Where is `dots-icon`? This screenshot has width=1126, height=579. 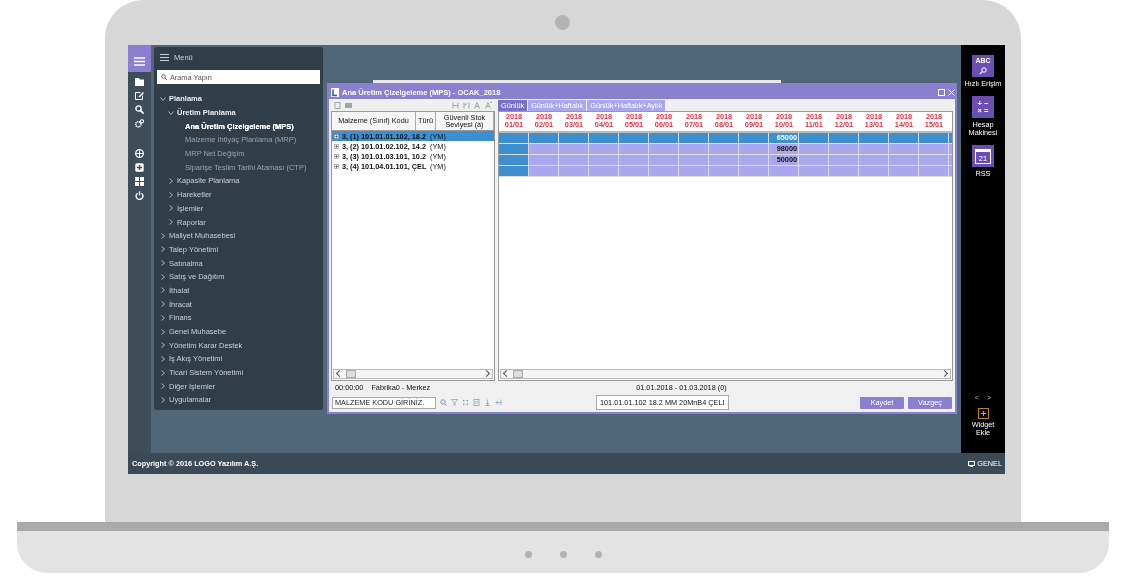
dots-icon is located at coordinates (465, 402).